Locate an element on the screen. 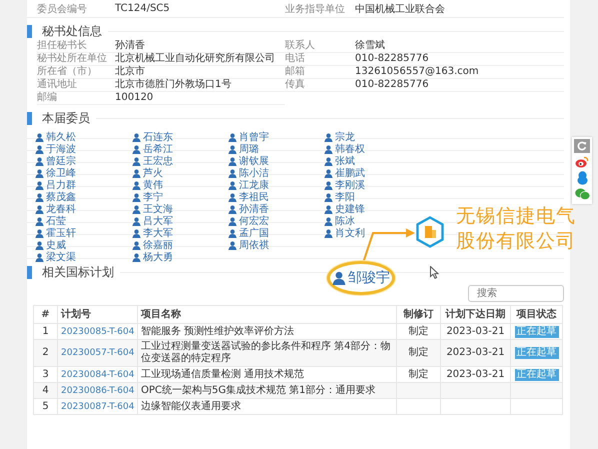  column-header: 项目状态 is located at coordinates (536, 315).